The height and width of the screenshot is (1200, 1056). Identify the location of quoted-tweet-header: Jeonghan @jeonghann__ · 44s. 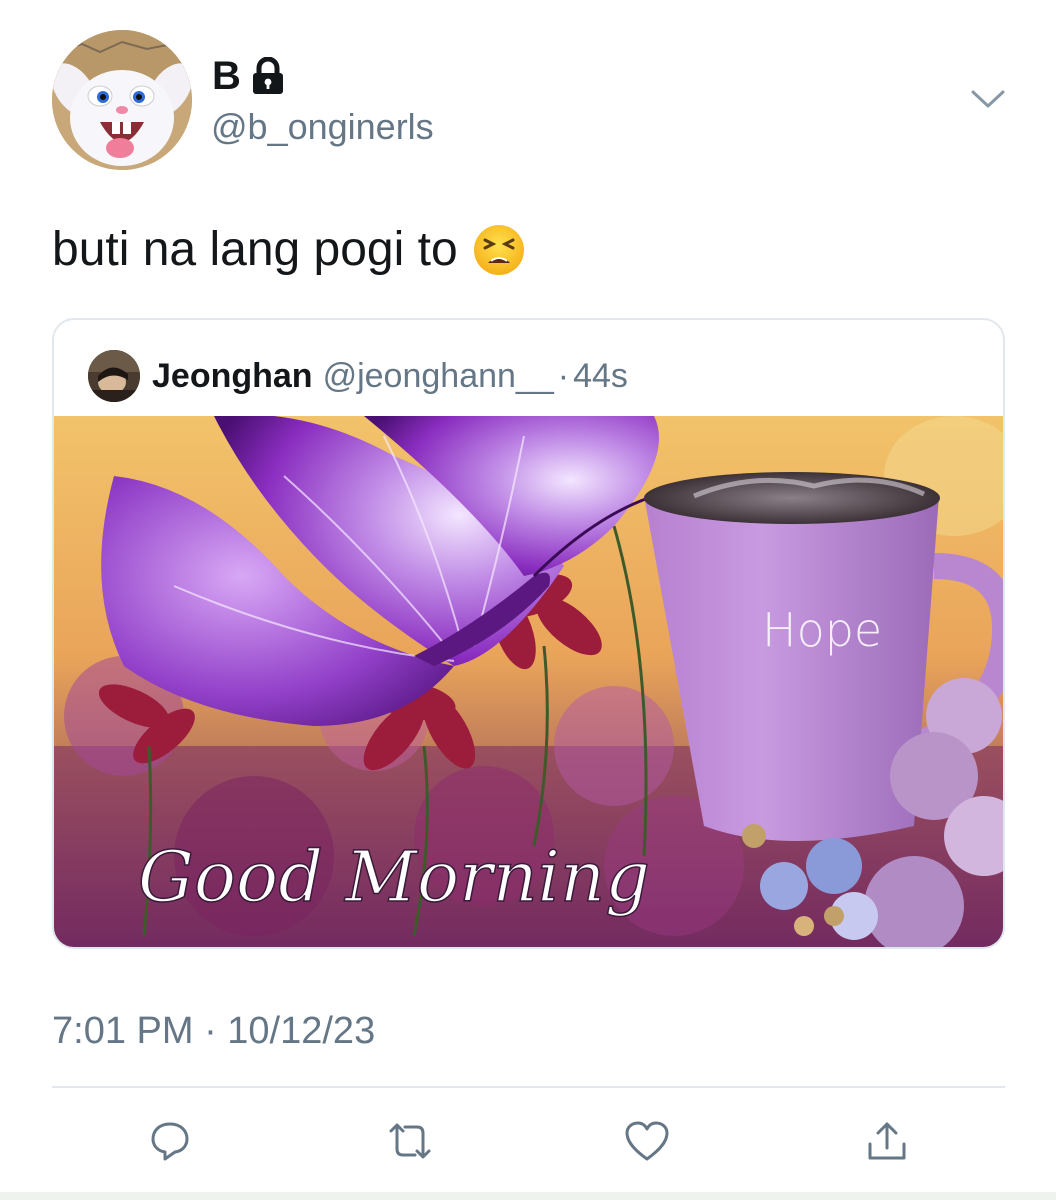
(358, 376).